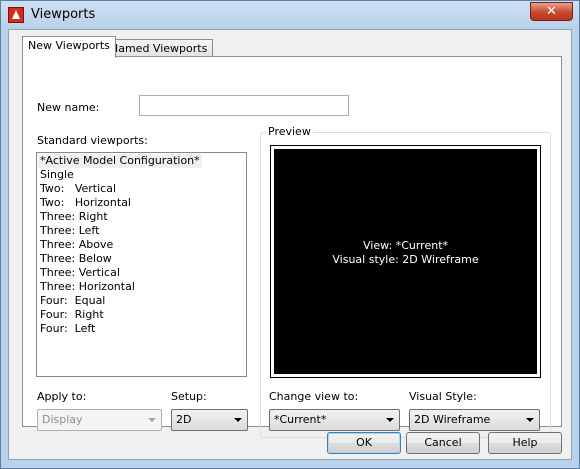 The image size is (580, 469). What do you see at coordinates (290, 15) in the screenshot?
I see `title-bar: Viewports ✕` at bounding box center [290, 15].